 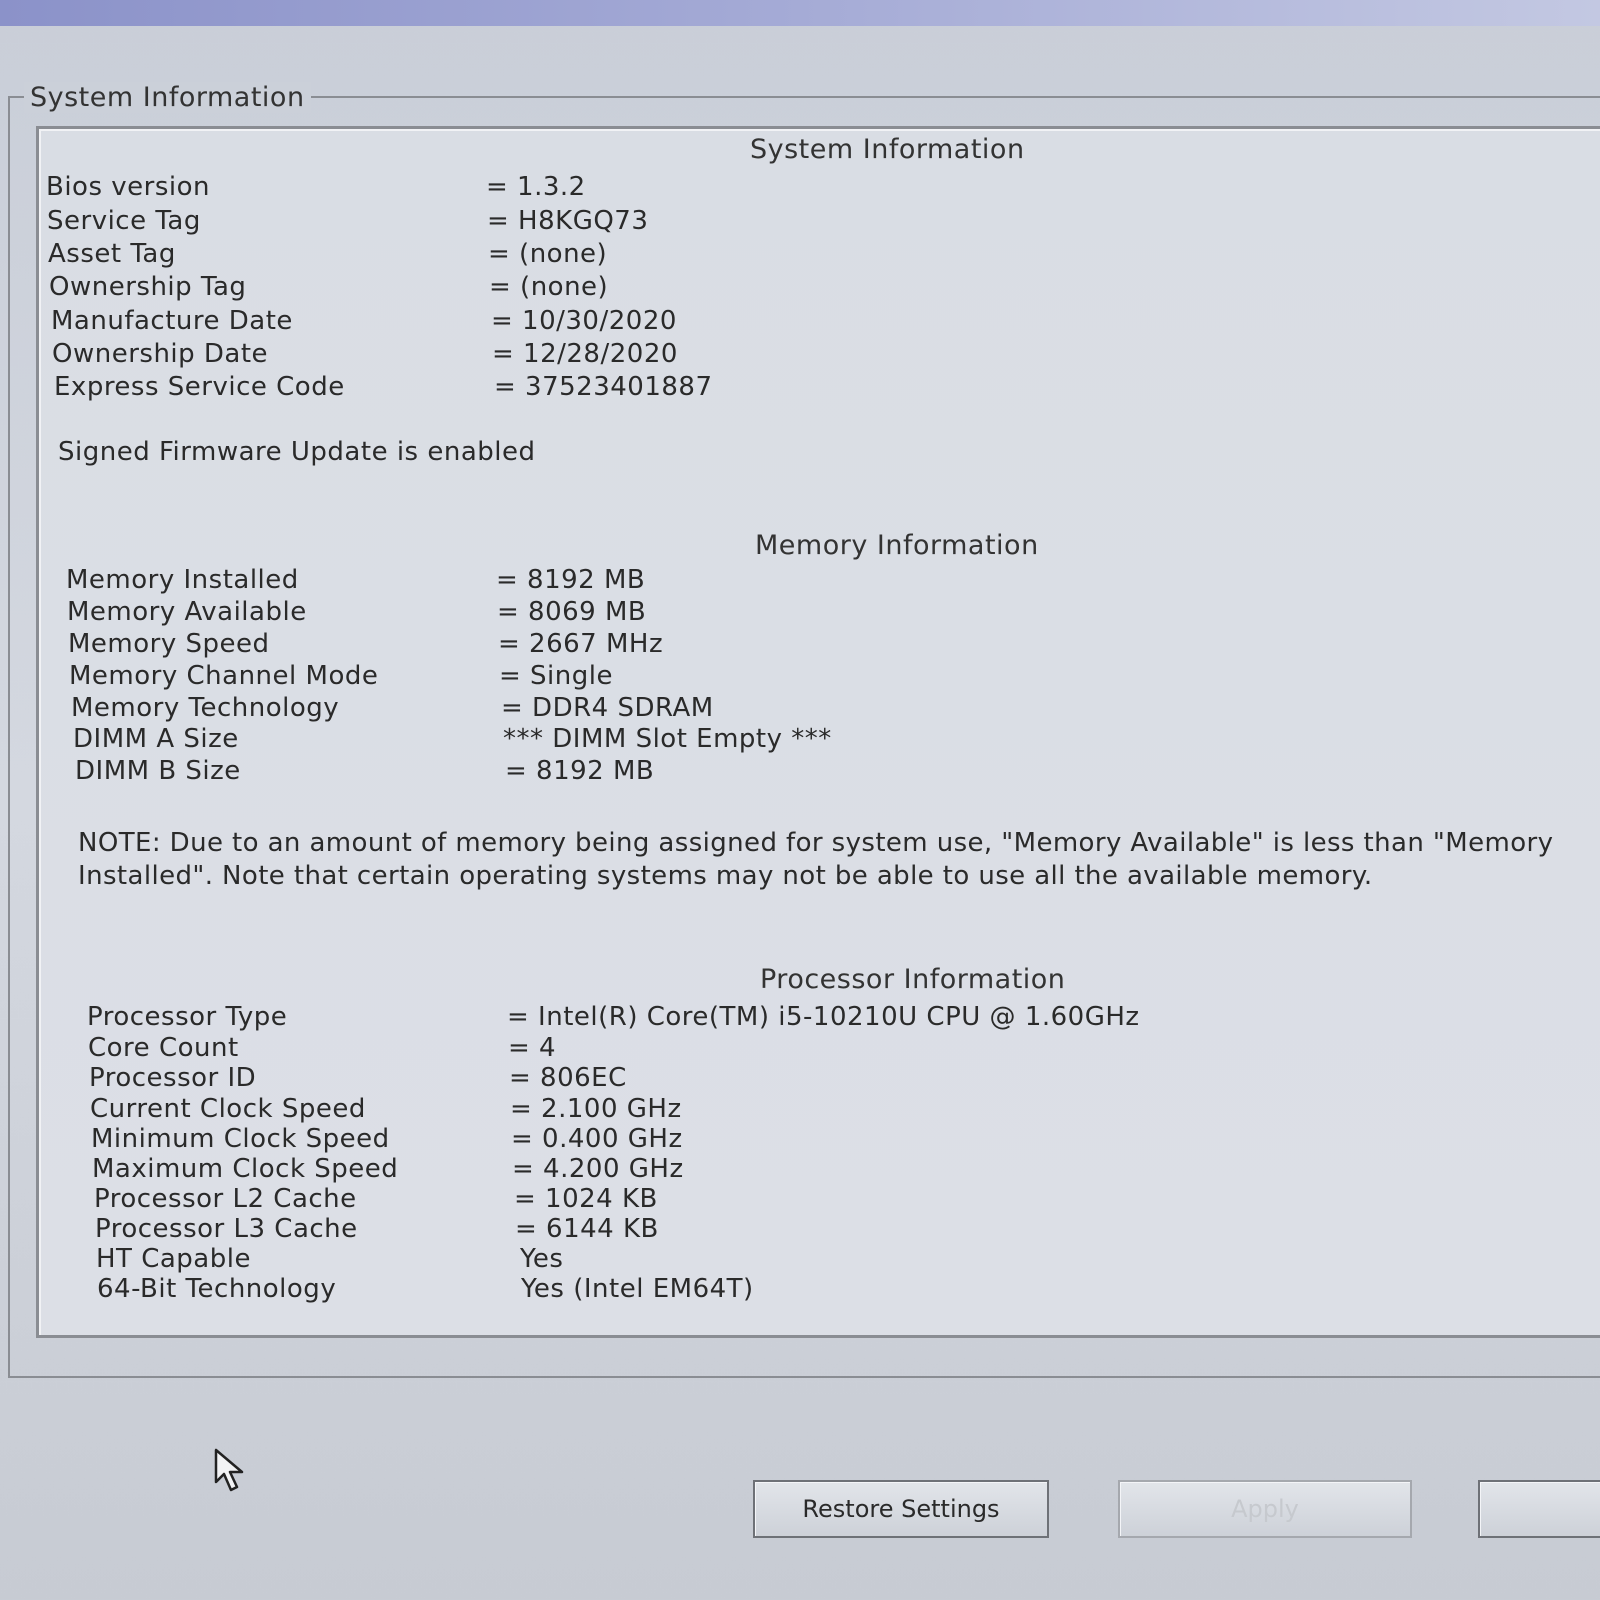 What do you see at coordinates (598, 1169) in the screenshot?
I see `row-value: = 4.200 GHz` at bounding box center [598, 1169].